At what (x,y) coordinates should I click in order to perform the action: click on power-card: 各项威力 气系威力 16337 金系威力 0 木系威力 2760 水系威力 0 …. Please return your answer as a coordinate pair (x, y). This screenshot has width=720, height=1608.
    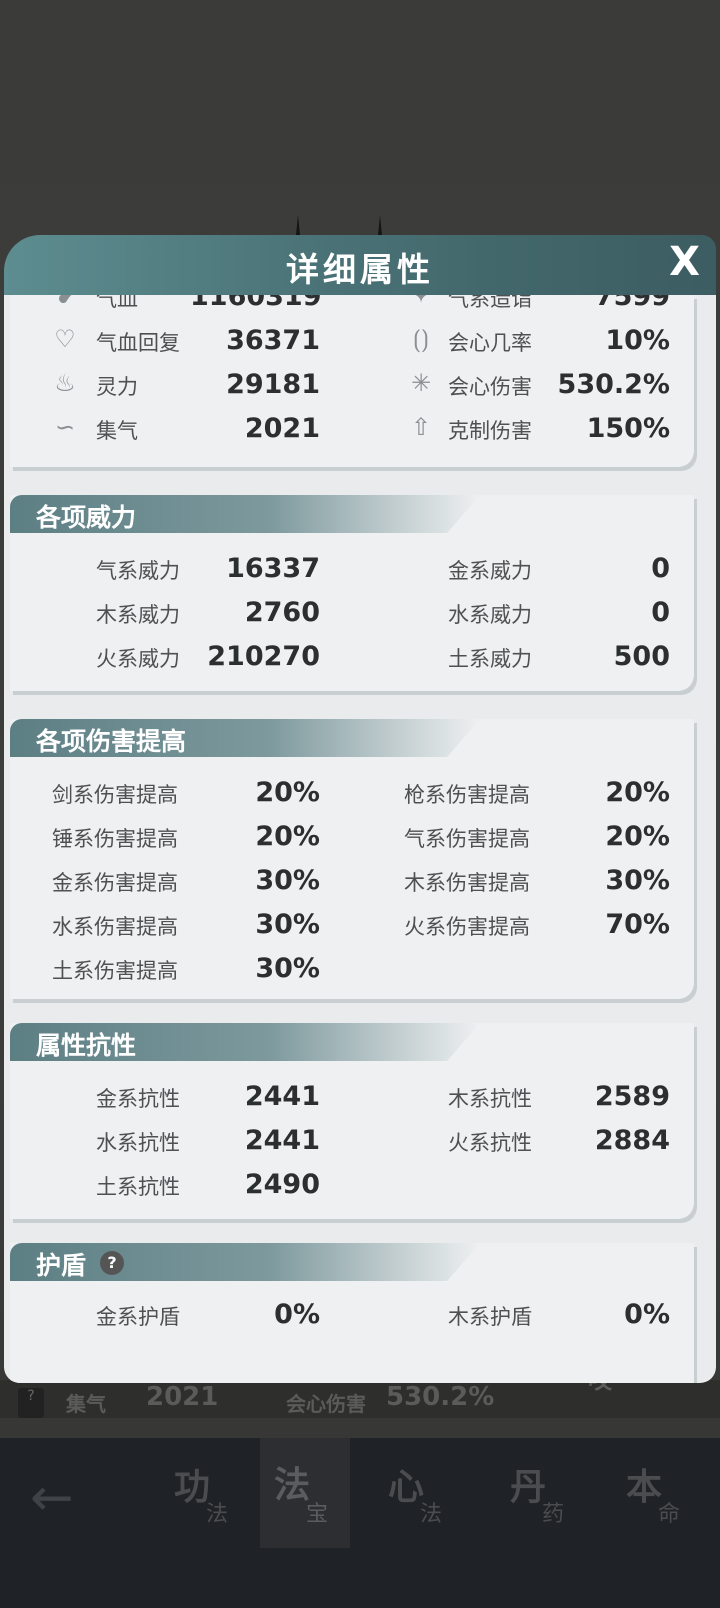
    Looking at the image, I should click on (352, 593).